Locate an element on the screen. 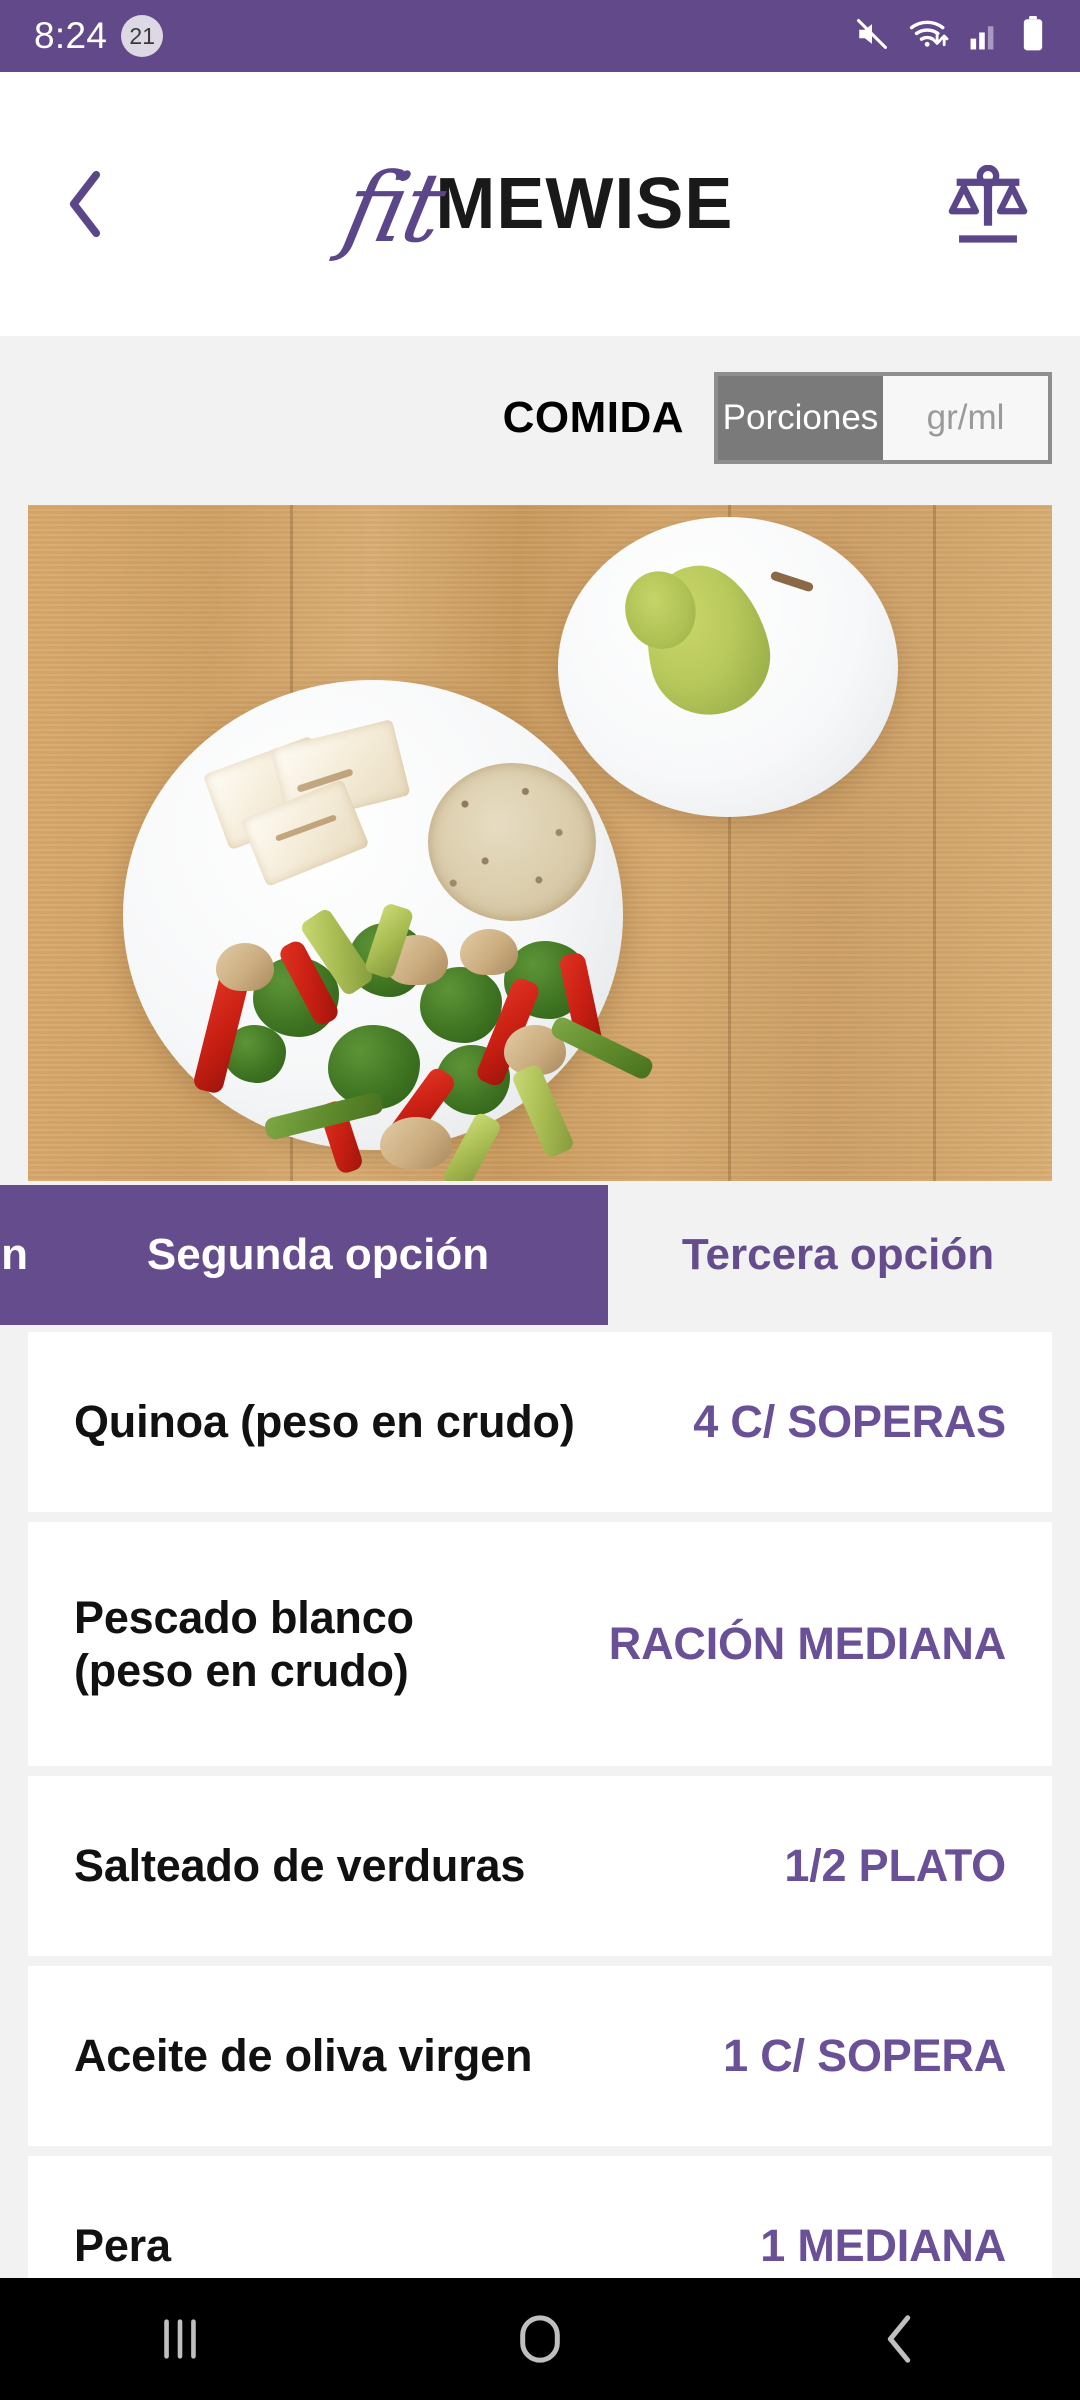  status-bar-right is located at coordinates (949, 36).